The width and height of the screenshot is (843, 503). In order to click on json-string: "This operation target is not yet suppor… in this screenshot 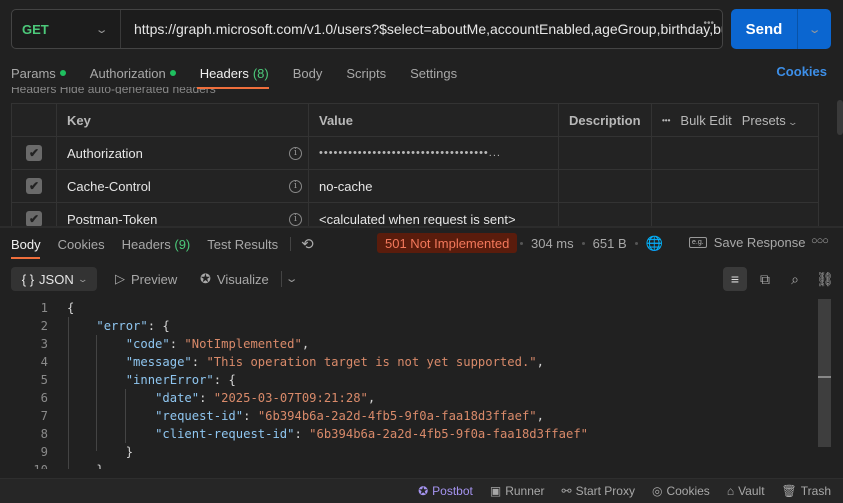, I will do `click(371, 362)`.